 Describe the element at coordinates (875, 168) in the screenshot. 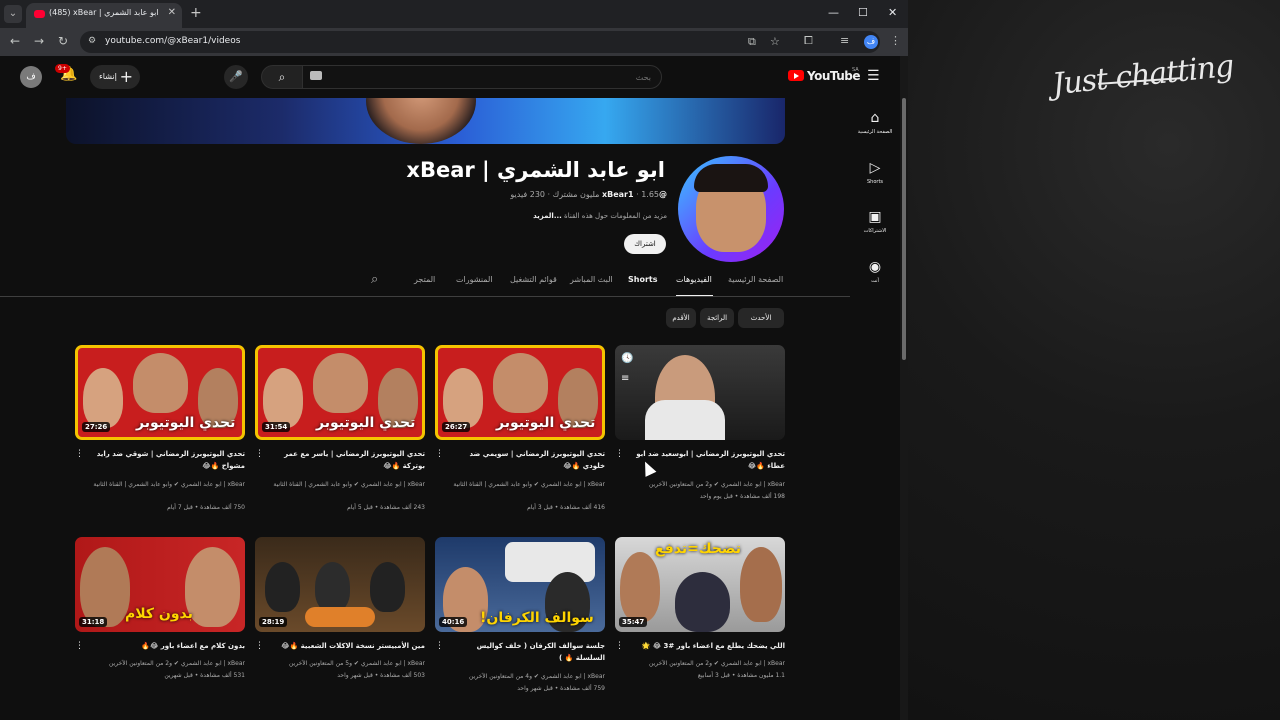

I see `shorts-icon: ▷` at that location.